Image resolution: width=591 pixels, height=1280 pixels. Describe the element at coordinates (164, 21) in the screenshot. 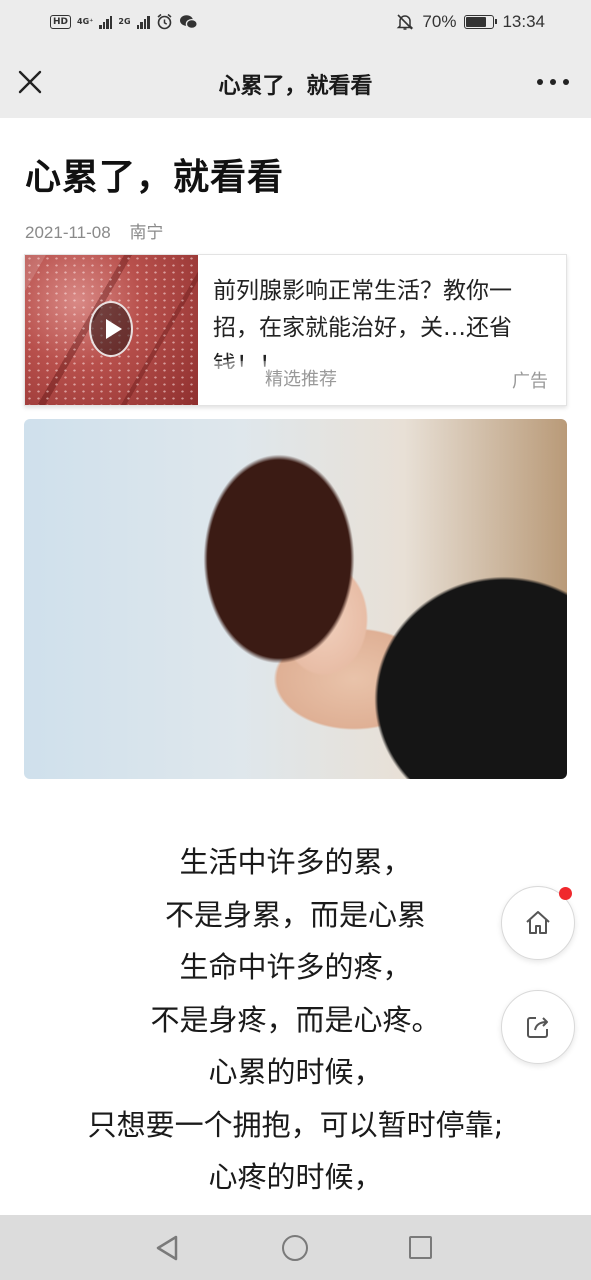

I see `alarm-icon` at that location.